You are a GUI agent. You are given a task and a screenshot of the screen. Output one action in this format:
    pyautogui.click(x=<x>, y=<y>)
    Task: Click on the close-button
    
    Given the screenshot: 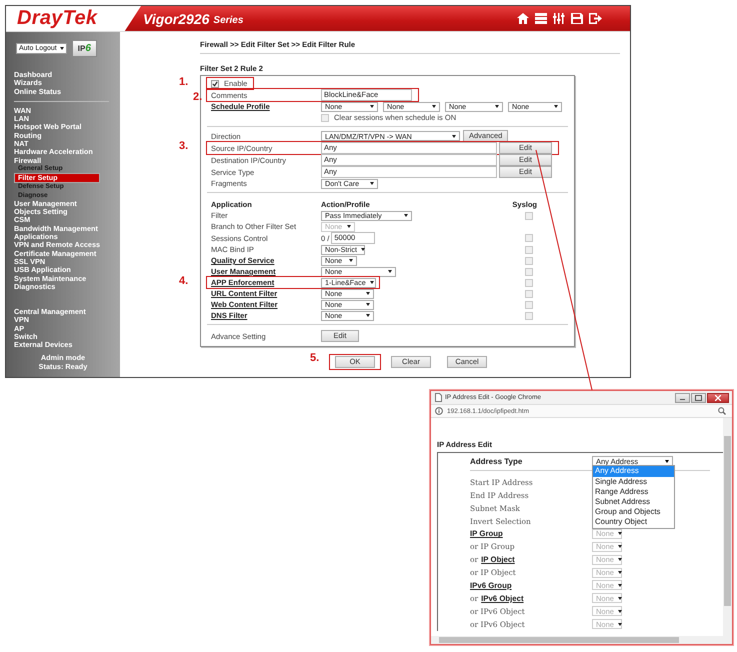 What is the action you would take?
    pyautogui.click(x=718, y=397)
    